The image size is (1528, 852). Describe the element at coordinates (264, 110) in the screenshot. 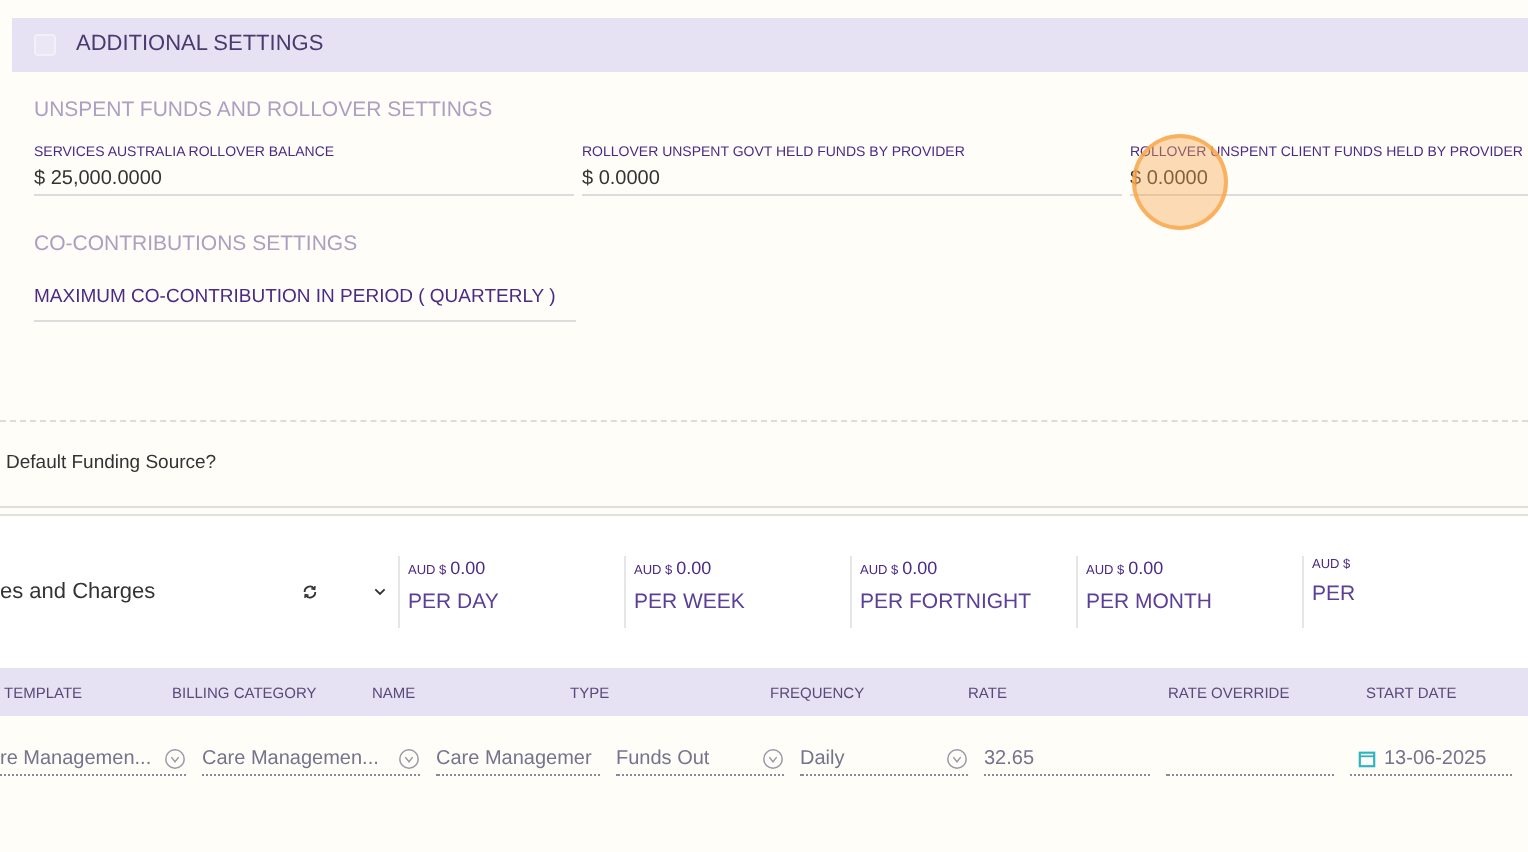

I see `subsection-title: UNSPENT FUNDS AND ROLLOVER SETTINGS` at that location.